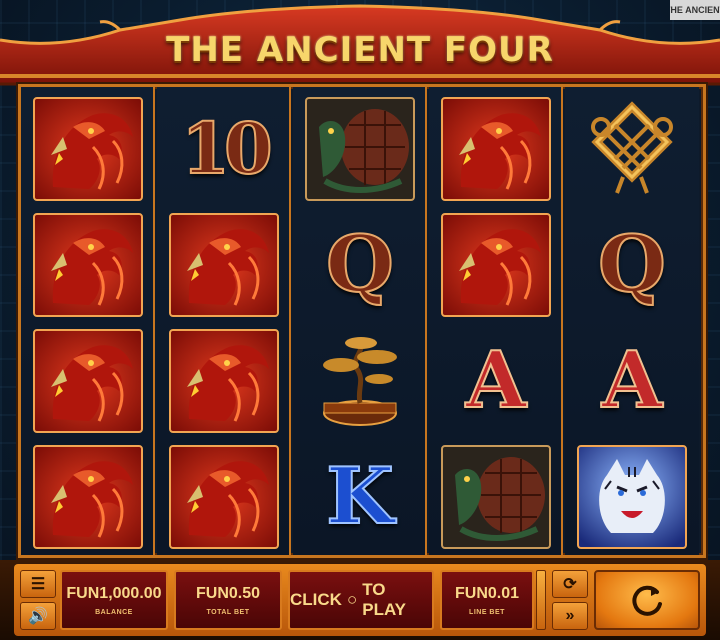 The image size is (720, 640). Describe the element at coordinates (352, 599) in the screenshot. I see `play-circle-icon: ○` at that location.